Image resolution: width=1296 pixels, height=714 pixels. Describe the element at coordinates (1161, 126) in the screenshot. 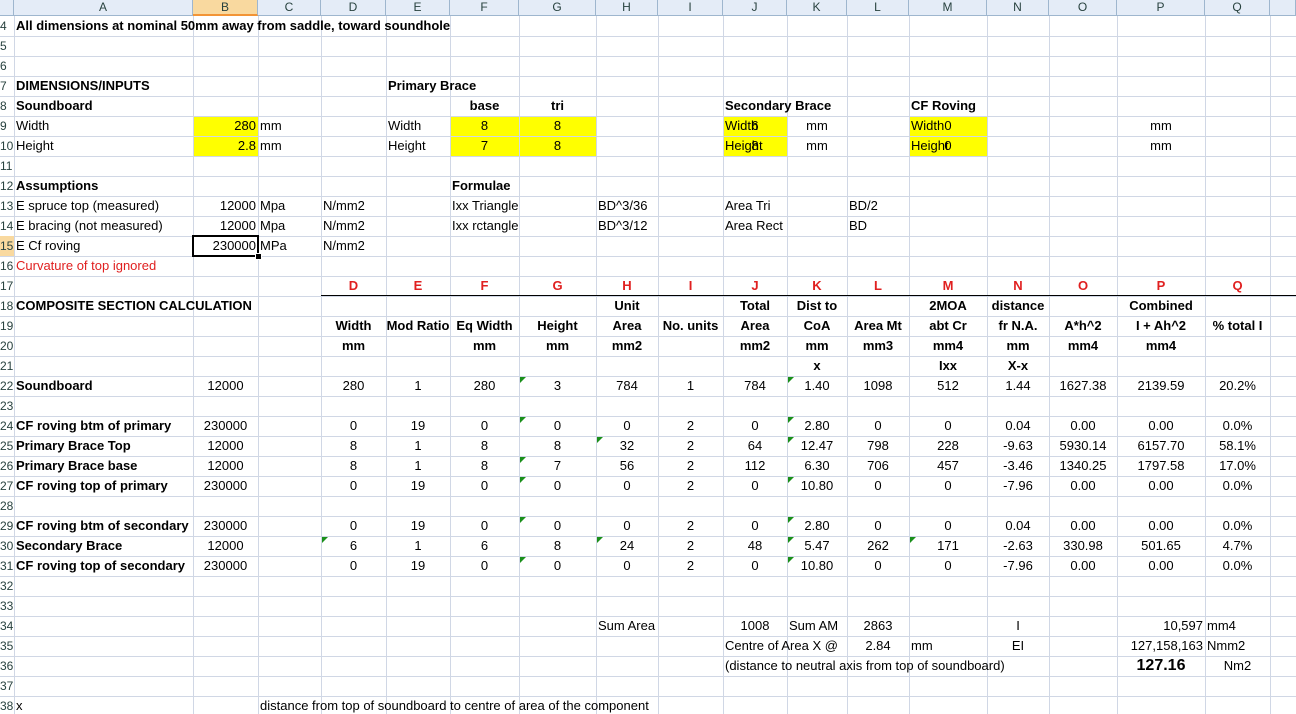

I see `cell-P9: mm` at that location.